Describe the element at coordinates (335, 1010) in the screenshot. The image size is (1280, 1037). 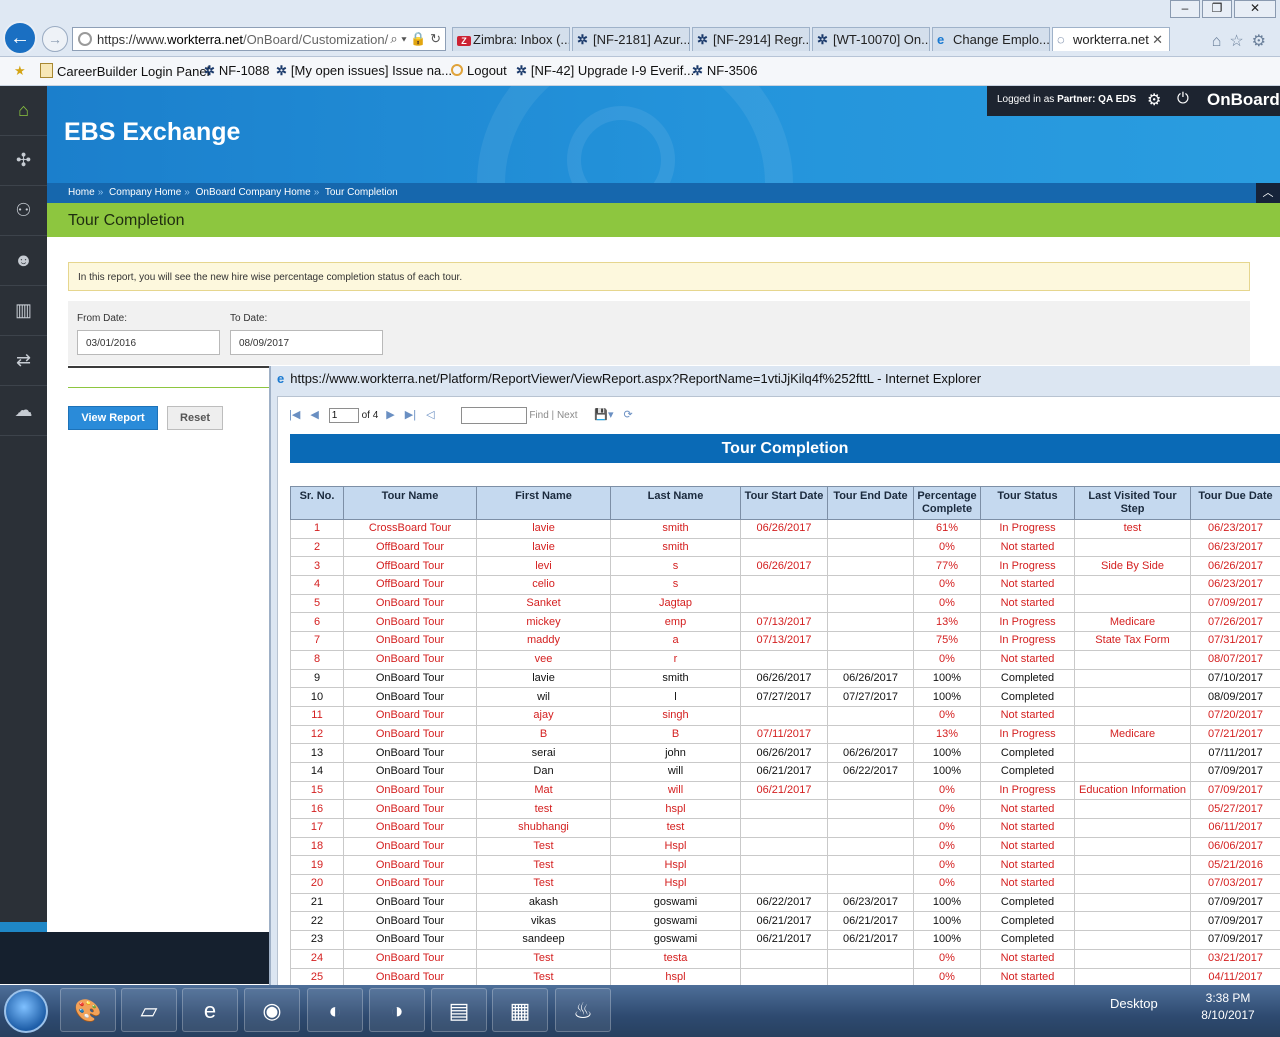
I see `firefox-icon: ◐` at that location.